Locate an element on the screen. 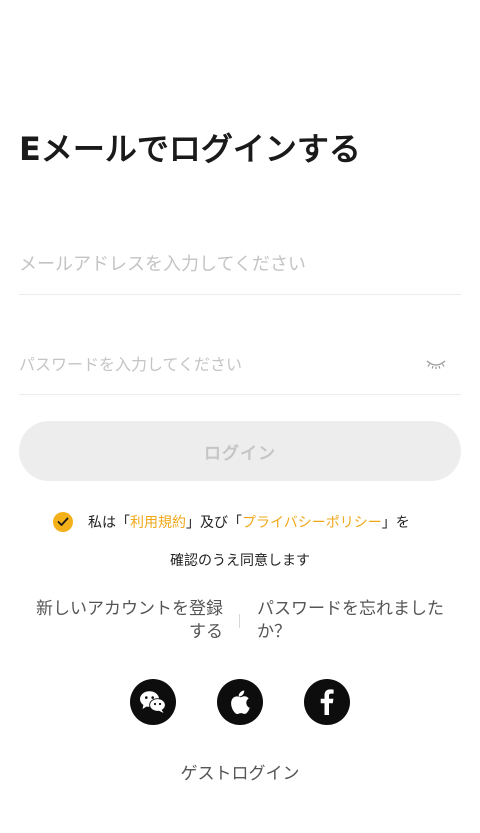 Image resolution: width=480 pixels, height=833 pixels. forgot-password-link: パスワードを忘れました か？ is located at coordinates (362, 621).